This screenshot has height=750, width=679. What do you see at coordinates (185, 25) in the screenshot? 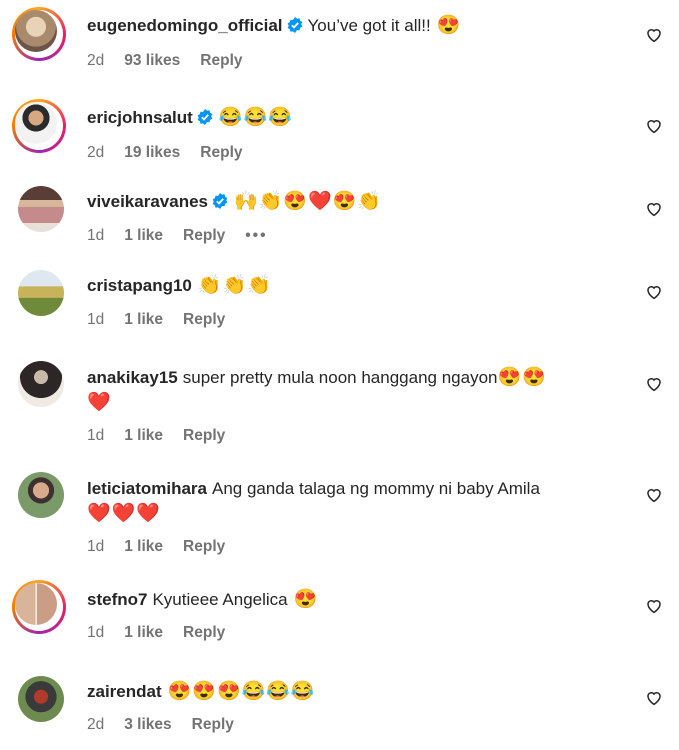
I see `username: eugenedomingo_official` at bounding box center [185, 25].